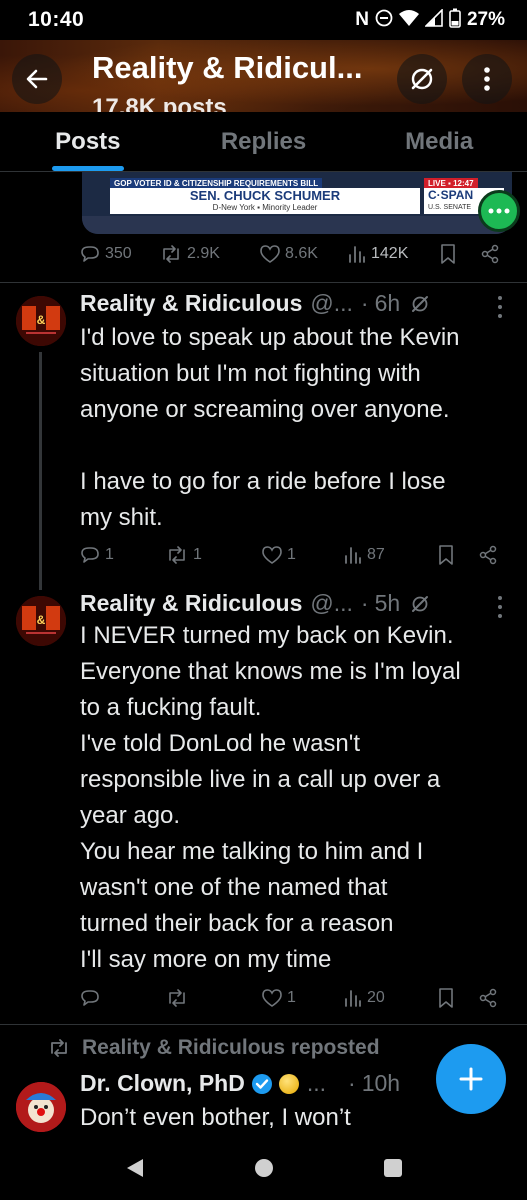 The image size is (527, 1200). I want to click on verified-badge-icon, so click(262, 1084).